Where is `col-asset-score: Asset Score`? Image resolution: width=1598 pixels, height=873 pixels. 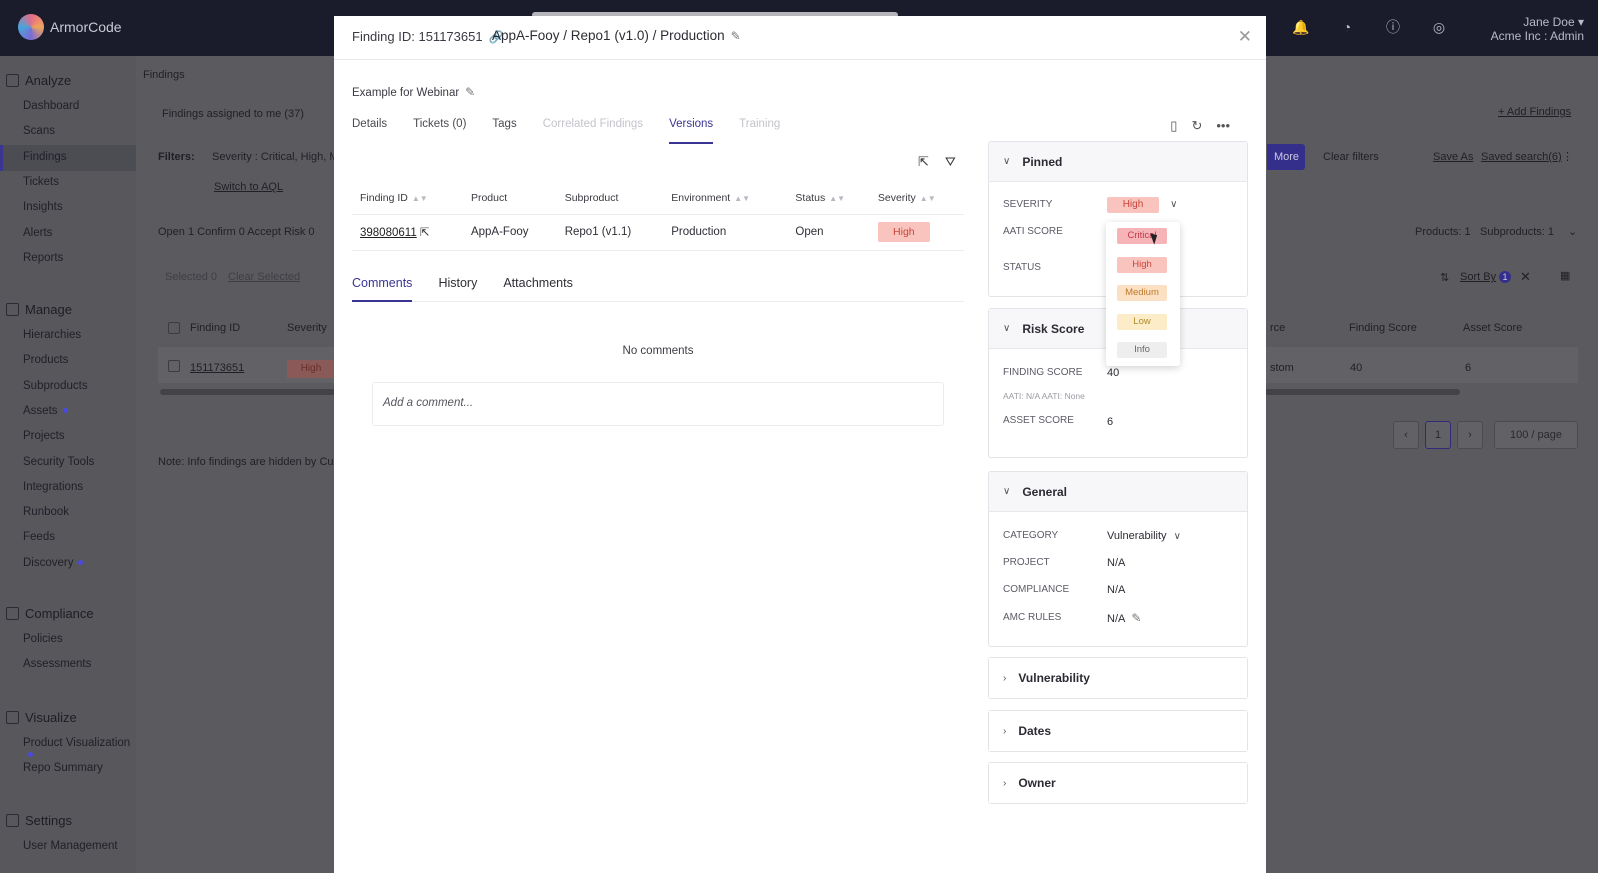 col-asset-score: Asset Score is located at coordinates (1492, 328).